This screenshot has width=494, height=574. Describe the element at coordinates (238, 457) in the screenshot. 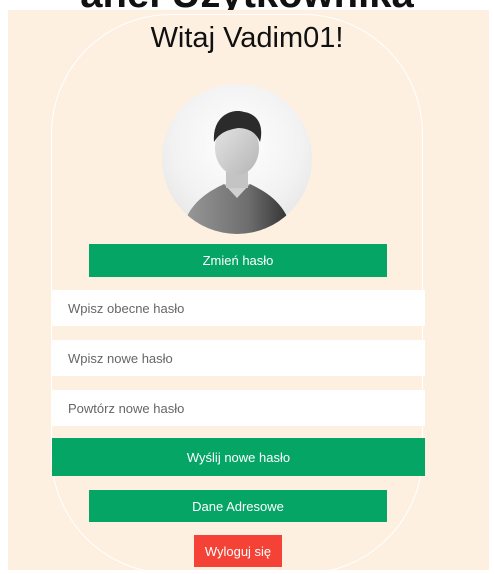

I see `send-new-password-button: Wyślij nowe hasło` at that location.